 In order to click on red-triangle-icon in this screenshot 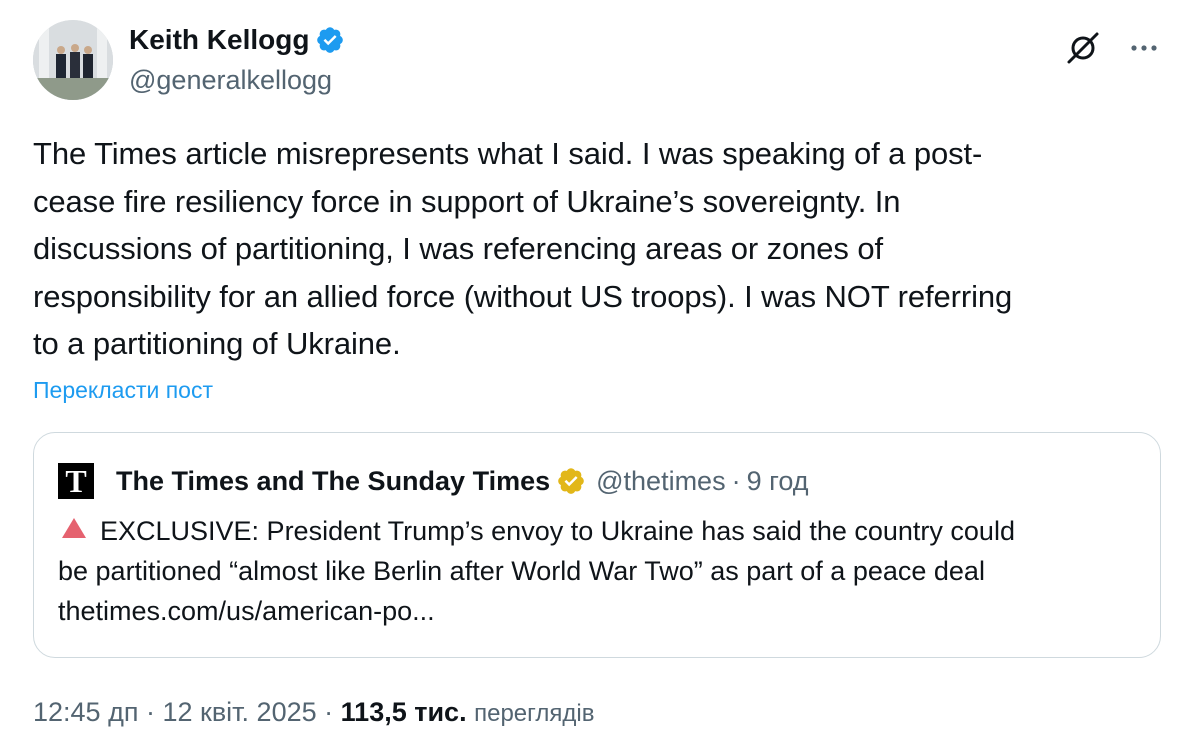, I will do `click(74, 528)`.